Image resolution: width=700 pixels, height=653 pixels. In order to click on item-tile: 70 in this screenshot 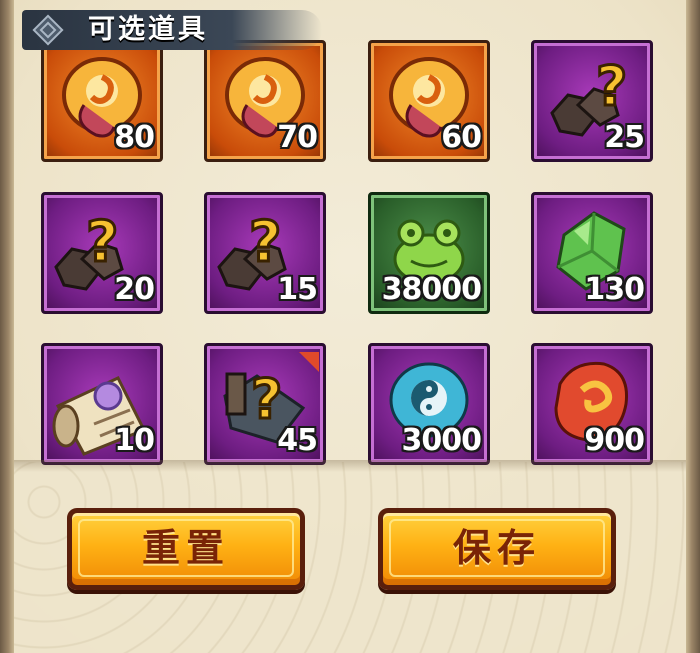, I will do `click(265, 101)`.